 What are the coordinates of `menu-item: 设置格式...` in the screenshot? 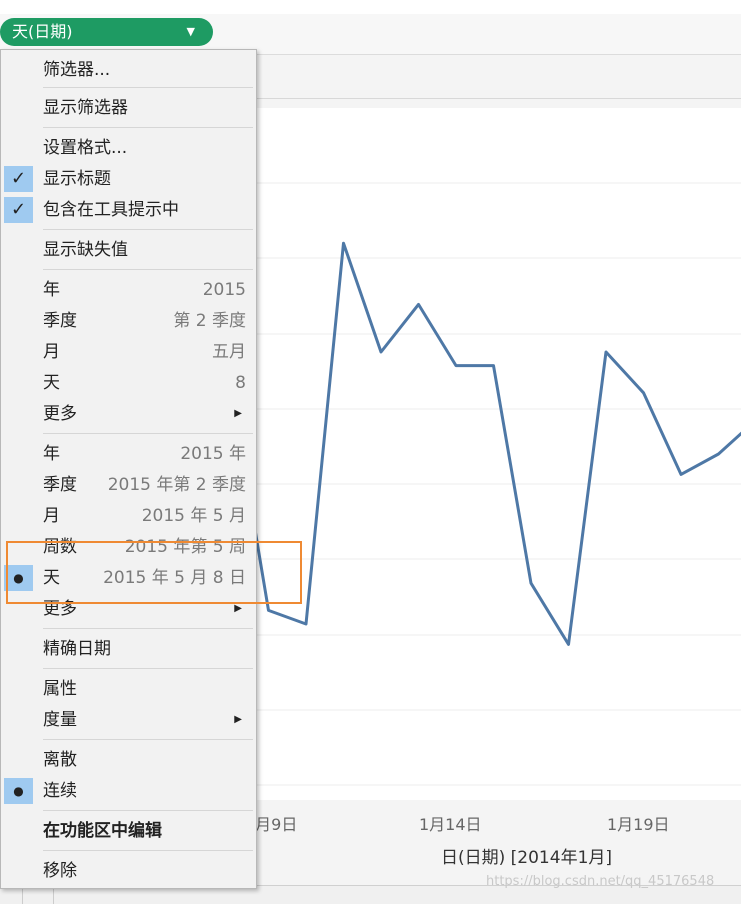 It's located at (128, 148).